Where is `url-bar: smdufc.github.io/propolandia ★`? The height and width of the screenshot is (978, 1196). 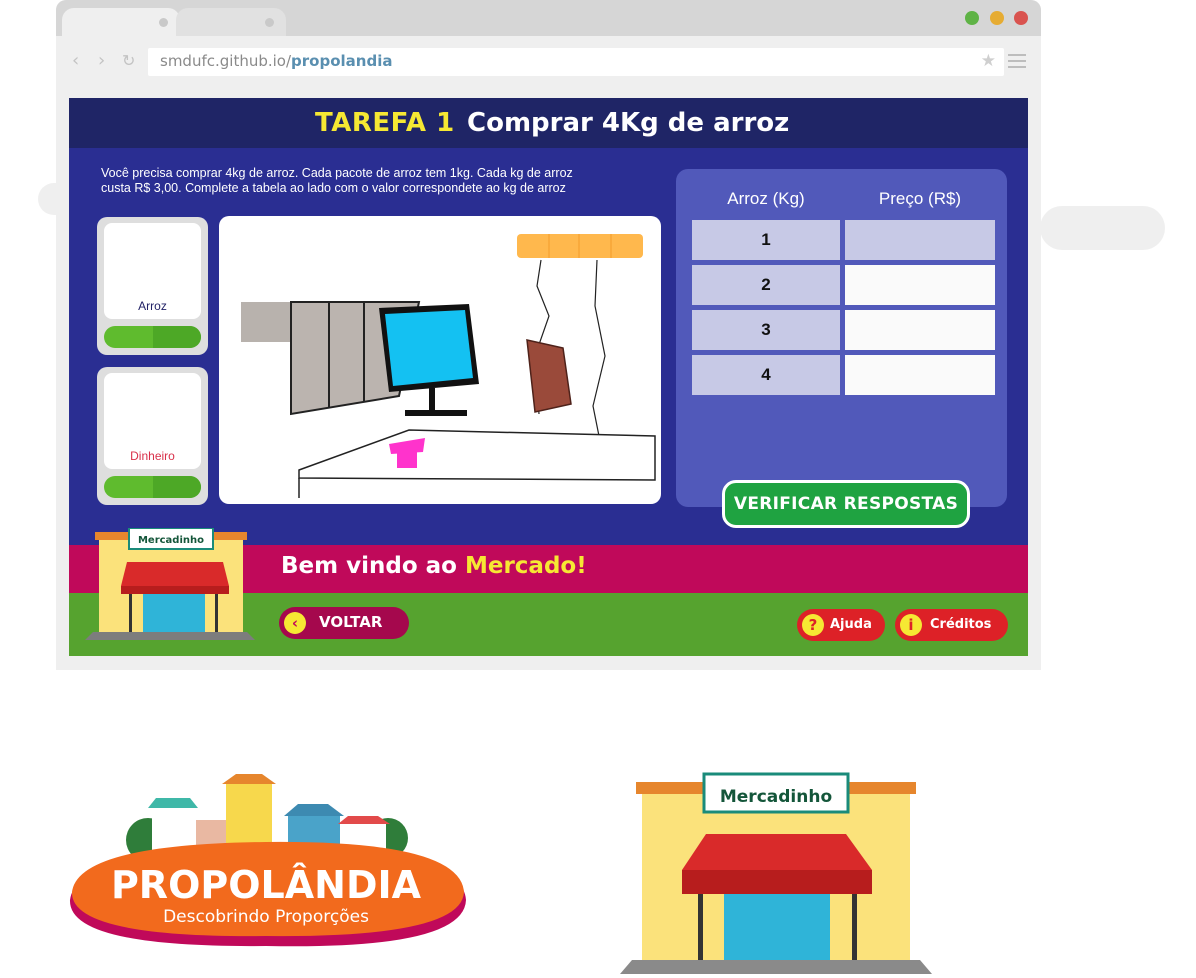 url-bar: smdufc.github.io/propolandia ★ is located at coordinates (576, 62).